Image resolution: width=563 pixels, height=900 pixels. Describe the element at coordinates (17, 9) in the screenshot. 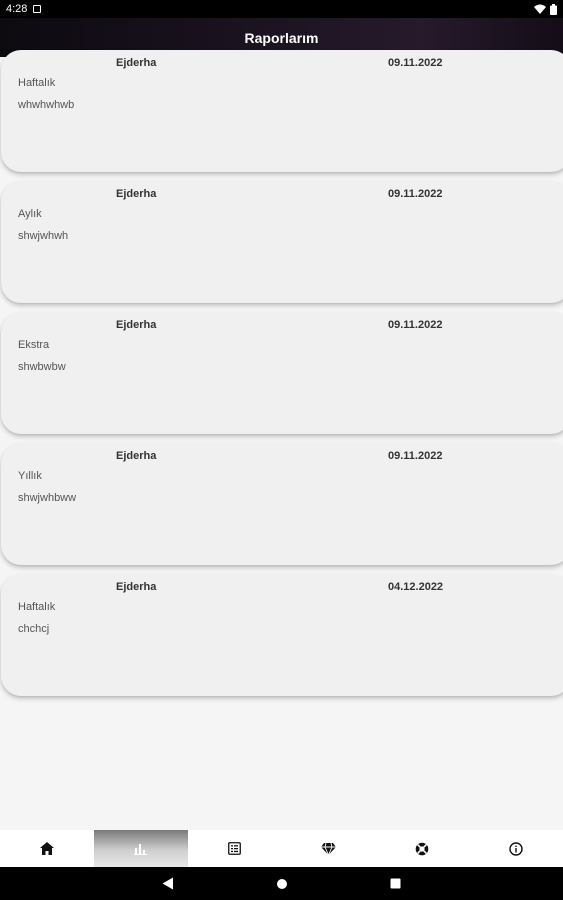

I see `status-time: 4:28` at that location.